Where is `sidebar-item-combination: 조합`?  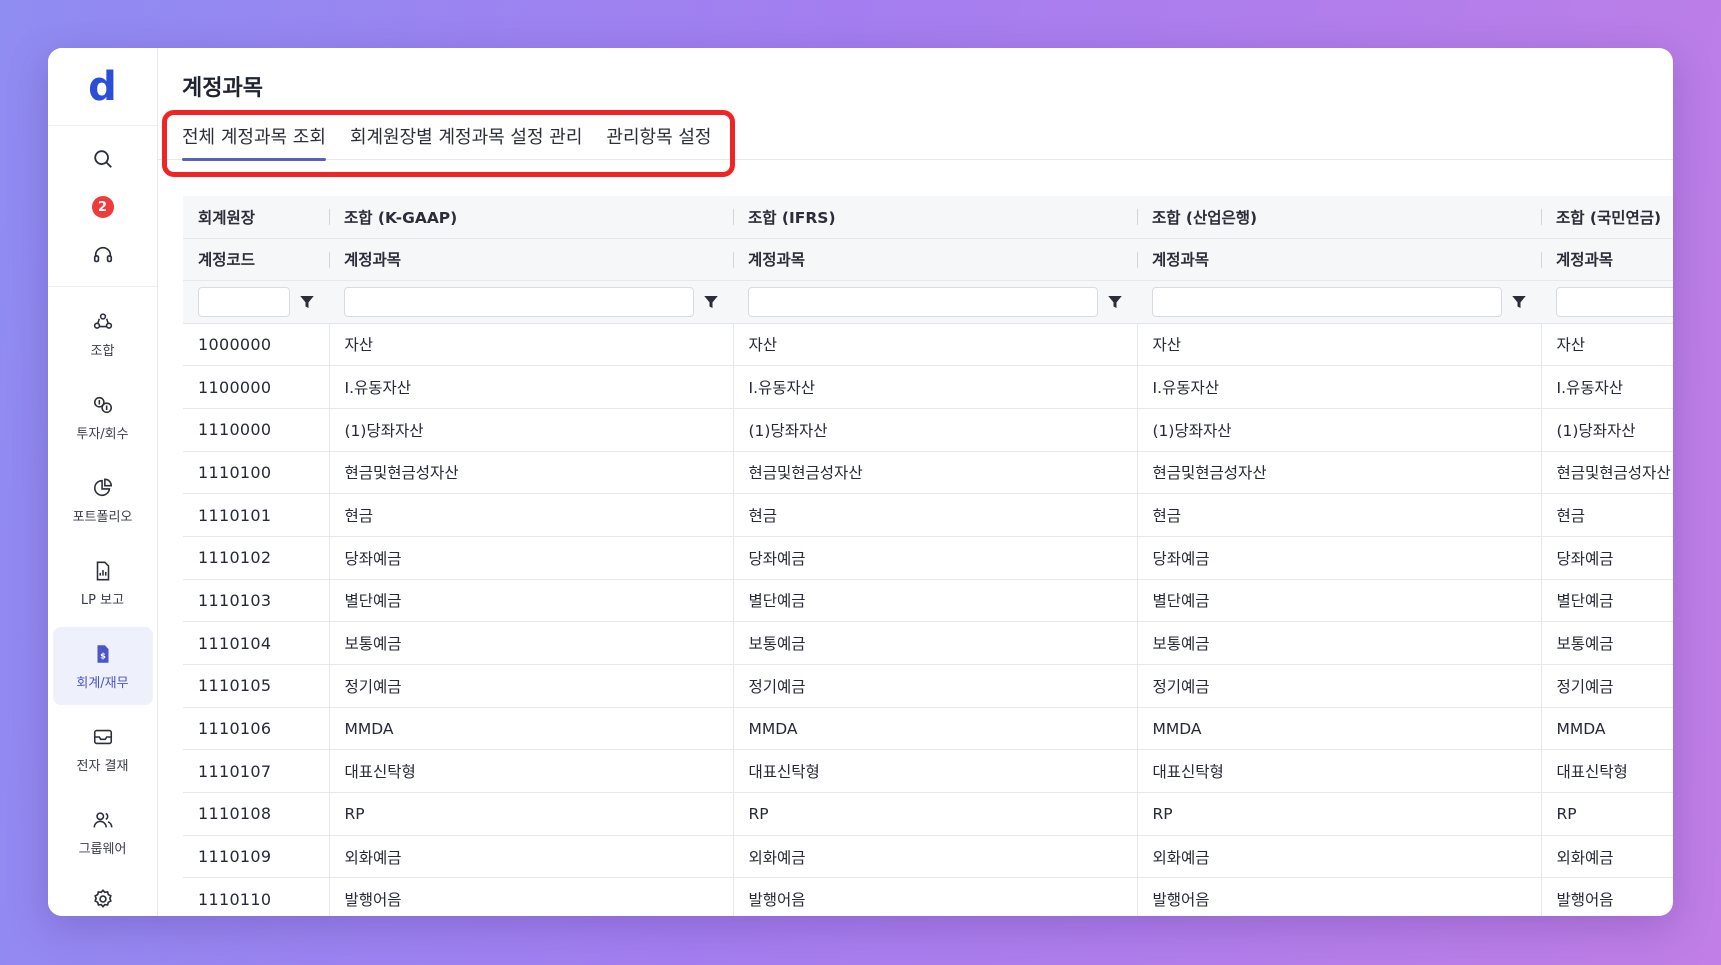
sidebar-item-combination: 조합 is located at coordinates (103, 334).